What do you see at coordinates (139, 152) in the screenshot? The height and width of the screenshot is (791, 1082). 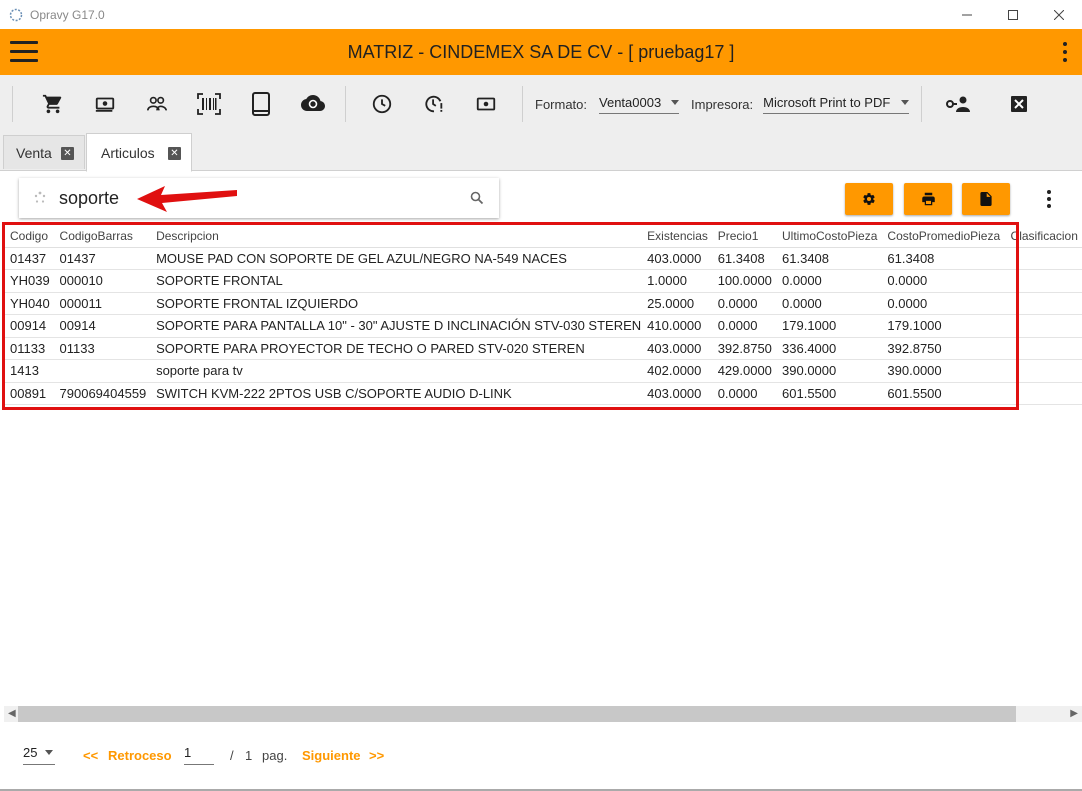 I see `tab-articulos: Articulos ✕` at bounding box center [139, 152].